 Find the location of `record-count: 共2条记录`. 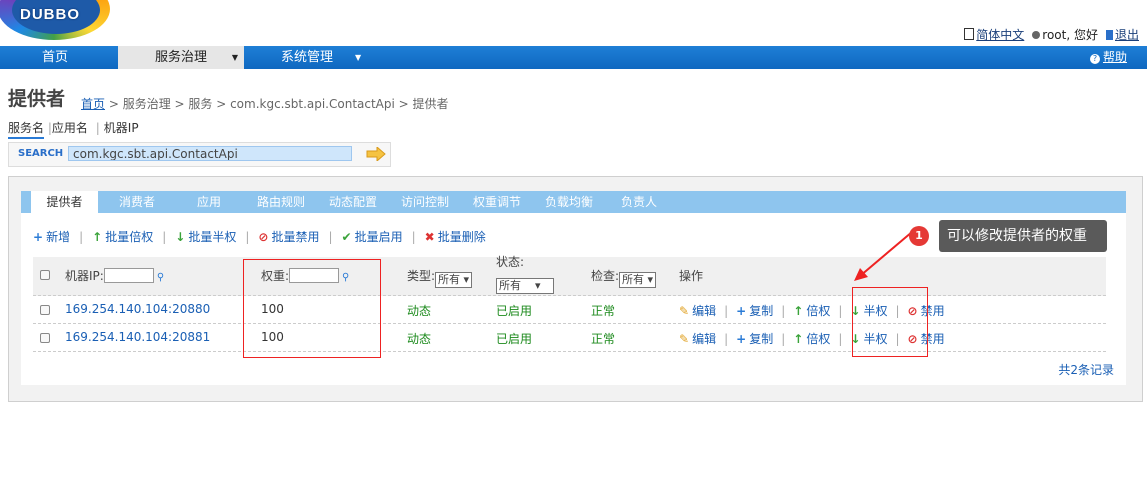

record-count: 共2条记录 is located at coordinates (1086, 370).